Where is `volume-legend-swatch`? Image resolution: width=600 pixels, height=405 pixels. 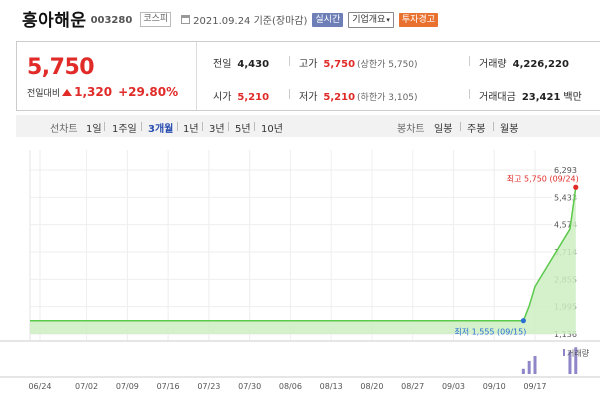
volume-legend-swatch is located at coordinates (564, 352).